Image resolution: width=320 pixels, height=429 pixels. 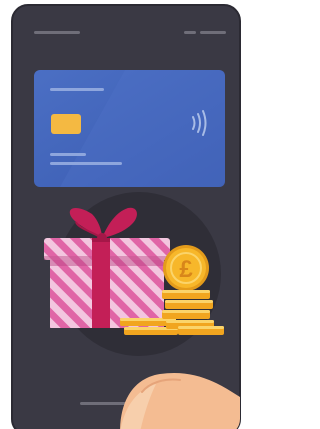 What do you see at coordinates (77, 89) in the screenshot?
I see `card-top-line` at bounding box center [77, 89].